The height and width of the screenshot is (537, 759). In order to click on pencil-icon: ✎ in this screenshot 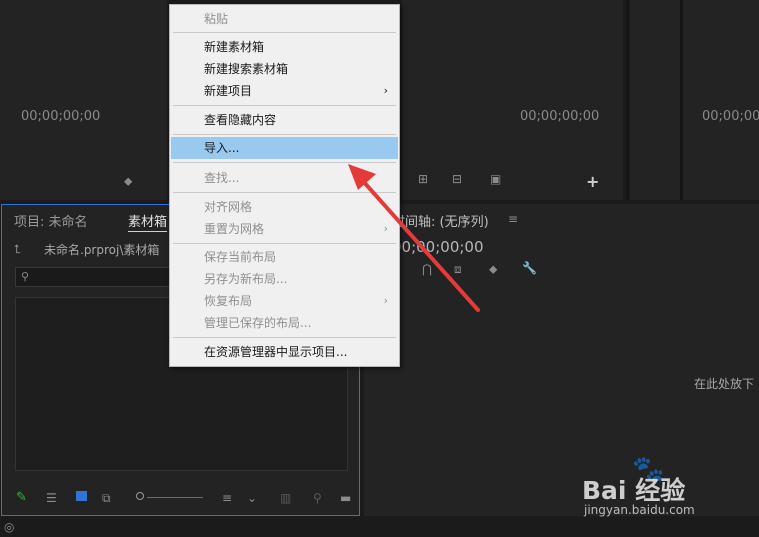, I will do `click(21, 497)`.